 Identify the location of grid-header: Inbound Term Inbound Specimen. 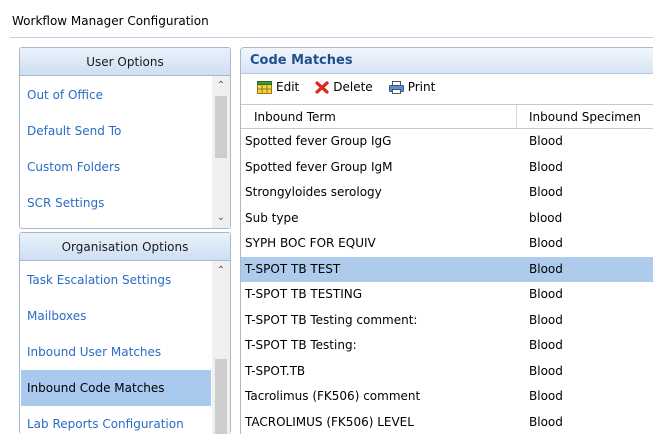
(447, 116).